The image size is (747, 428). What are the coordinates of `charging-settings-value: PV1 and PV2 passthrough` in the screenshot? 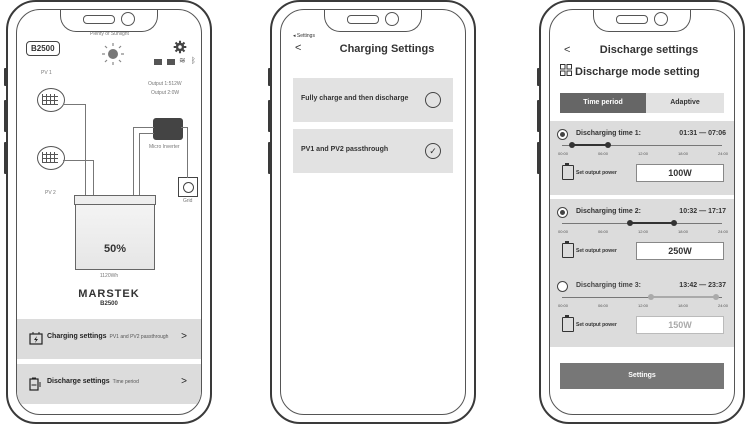 It's located at (139, 337).